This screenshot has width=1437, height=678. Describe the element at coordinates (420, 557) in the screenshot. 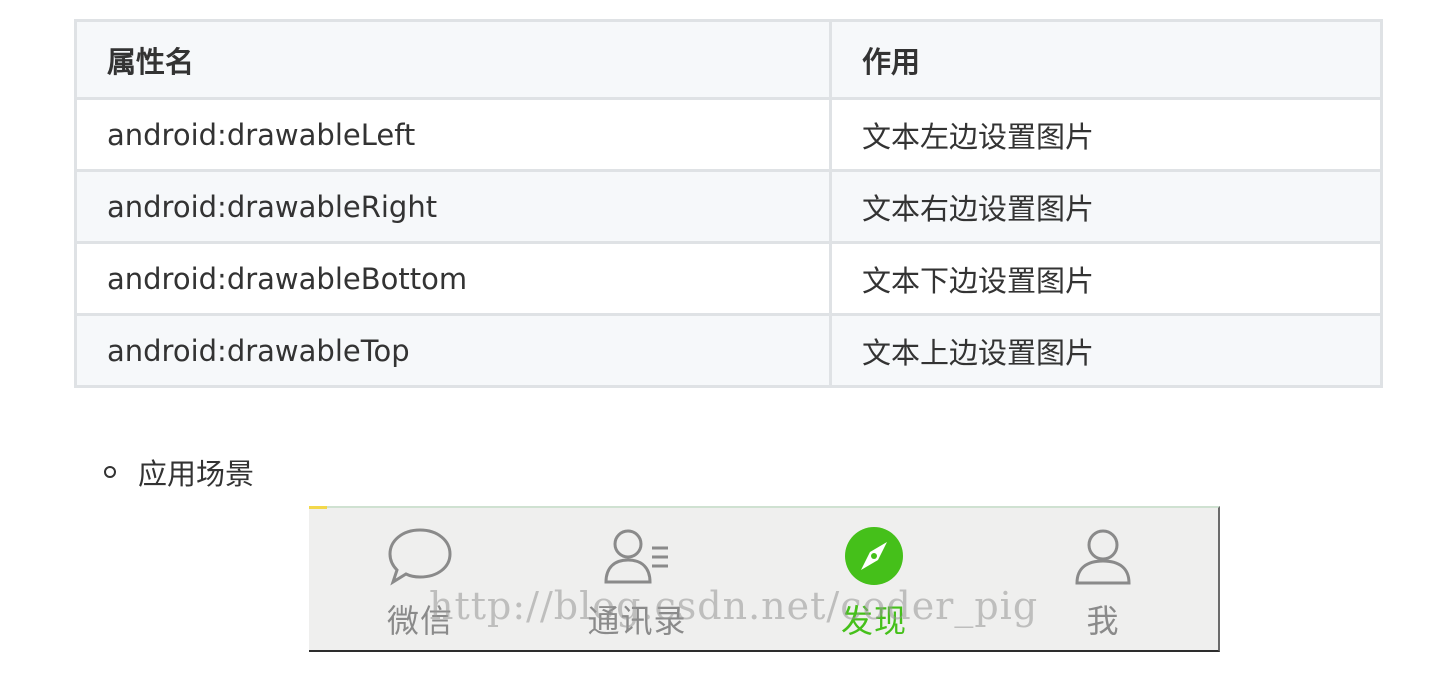

I see `chat-bubble-icon` at that location.